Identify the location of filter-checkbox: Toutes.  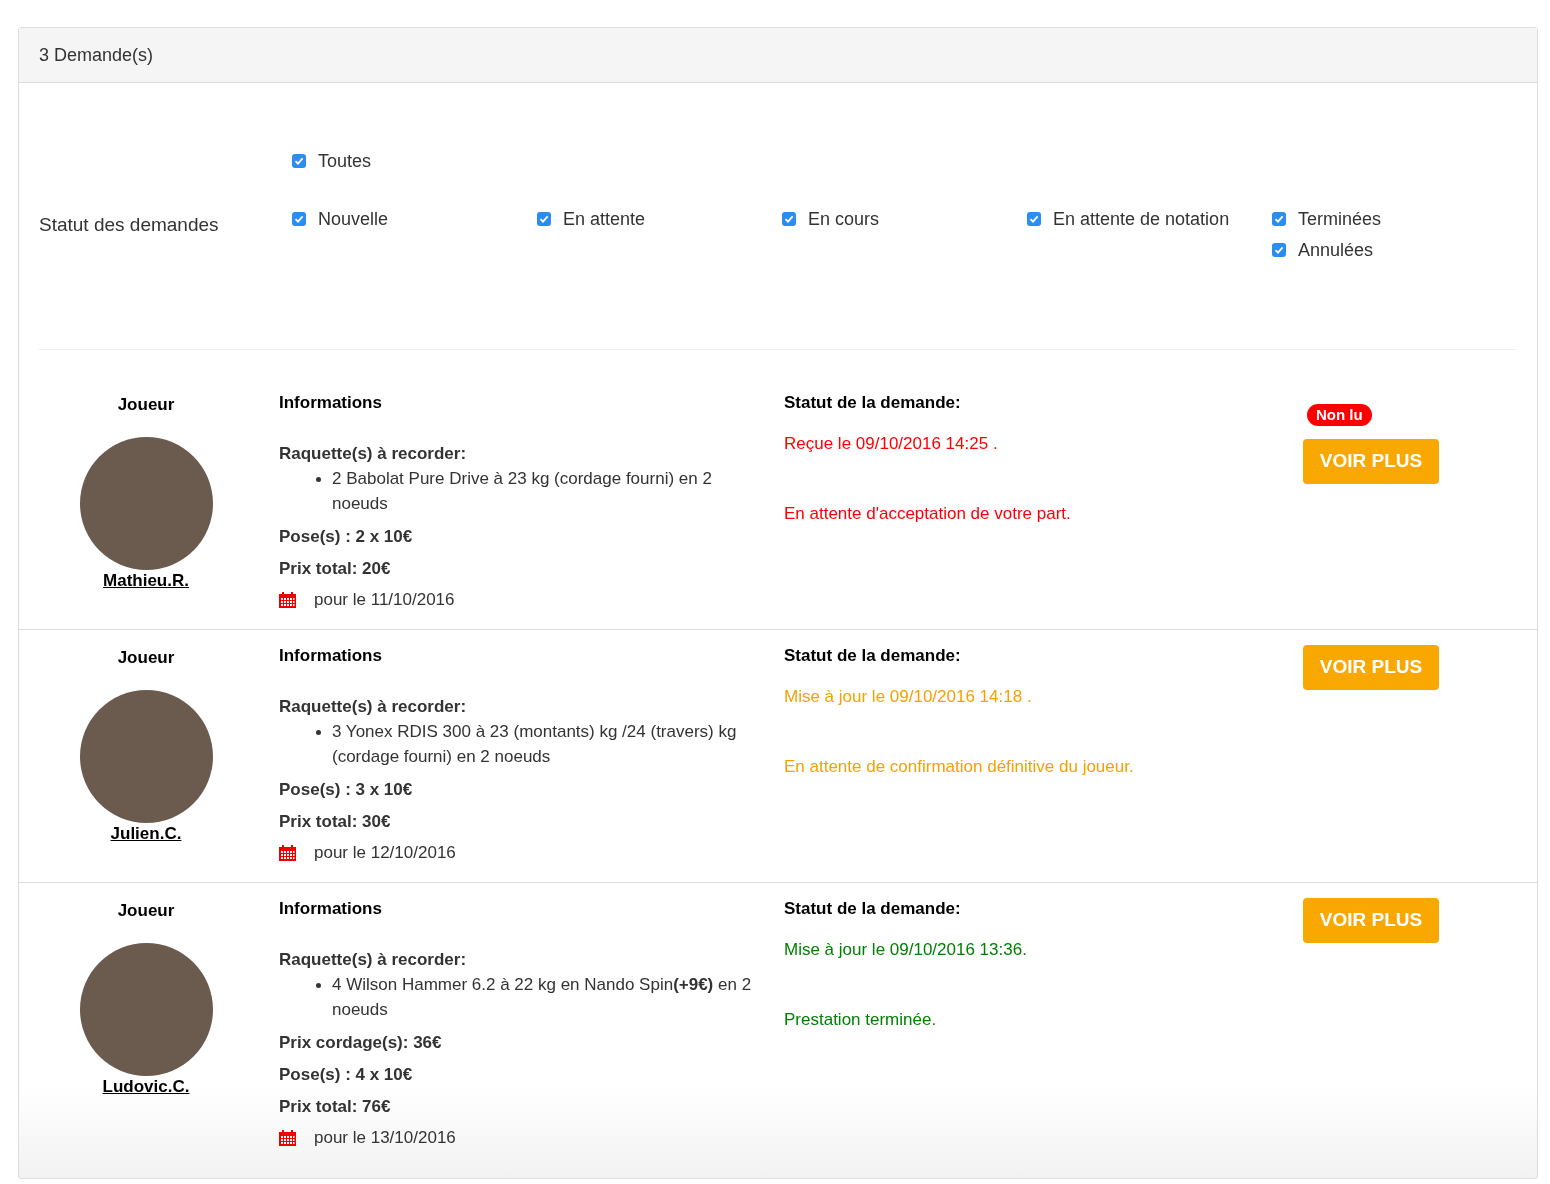
(904, 161).